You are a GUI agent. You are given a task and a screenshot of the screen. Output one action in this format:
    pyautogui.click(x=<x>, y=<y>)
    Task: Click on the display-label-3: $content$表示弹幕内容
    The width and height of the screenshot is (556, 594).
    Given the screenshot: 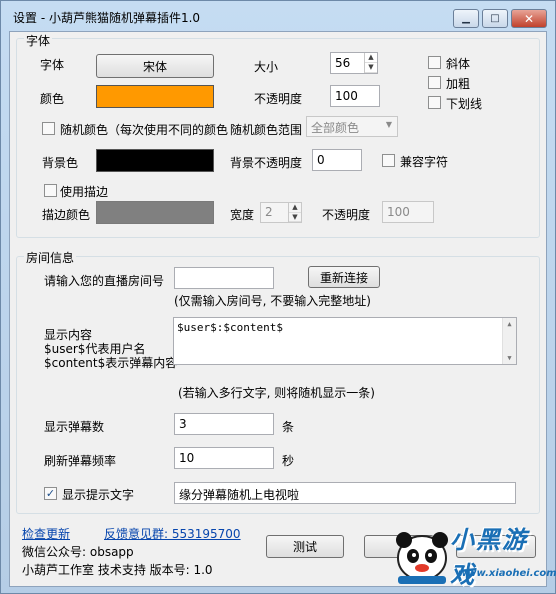 What is the action you would take?
    pyautogui.click(x=111, y=363)
    